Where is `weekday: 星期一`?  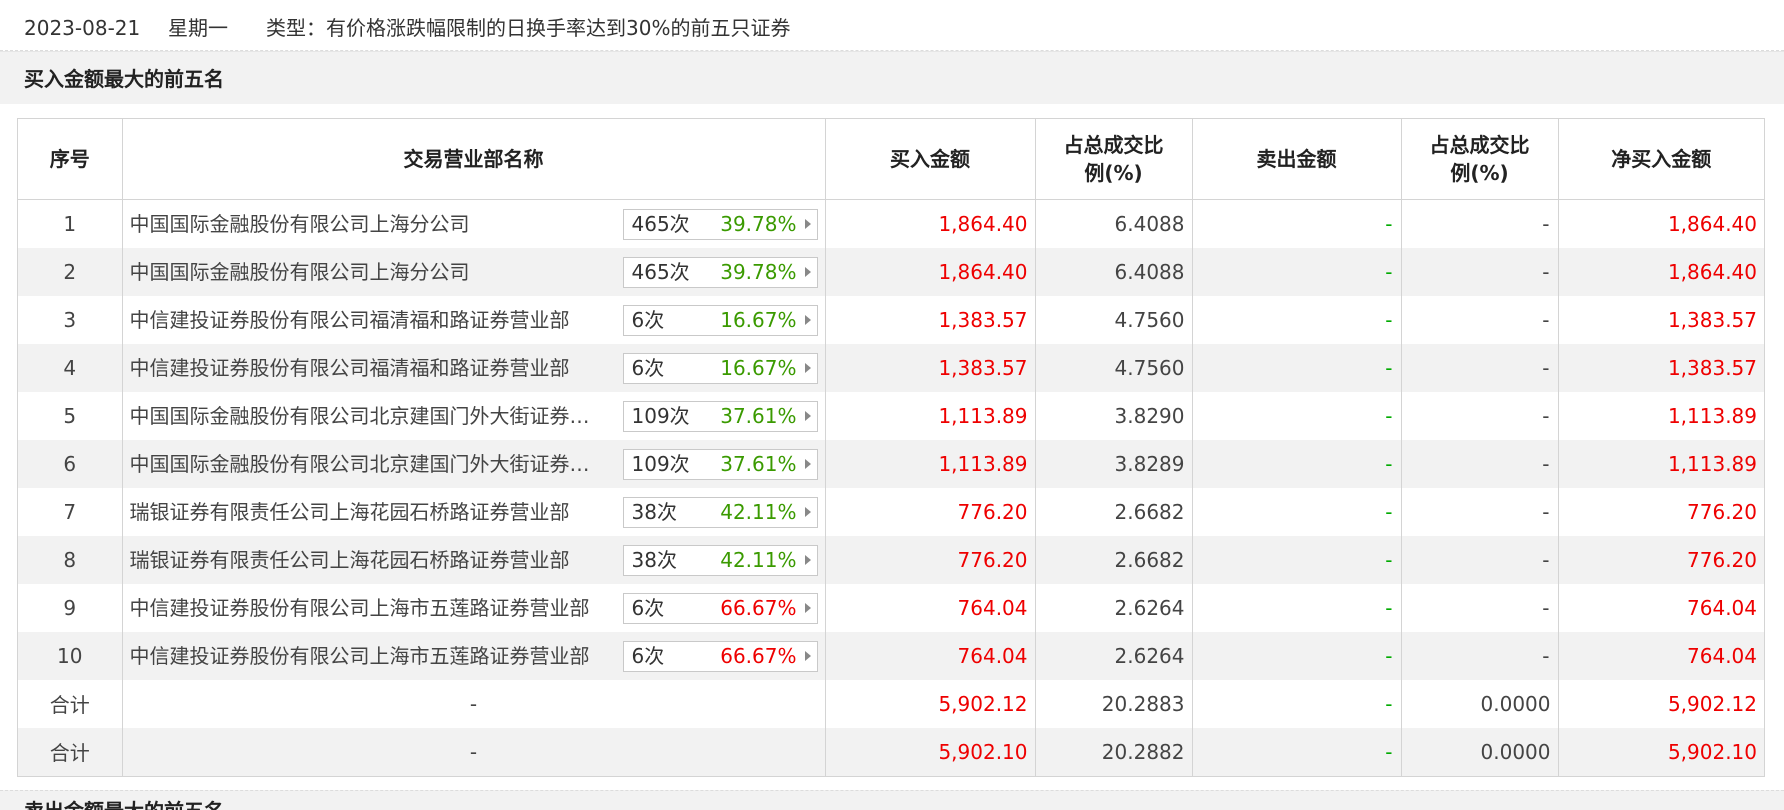 weekday: 星期一 is located at coordinates (198, 28).